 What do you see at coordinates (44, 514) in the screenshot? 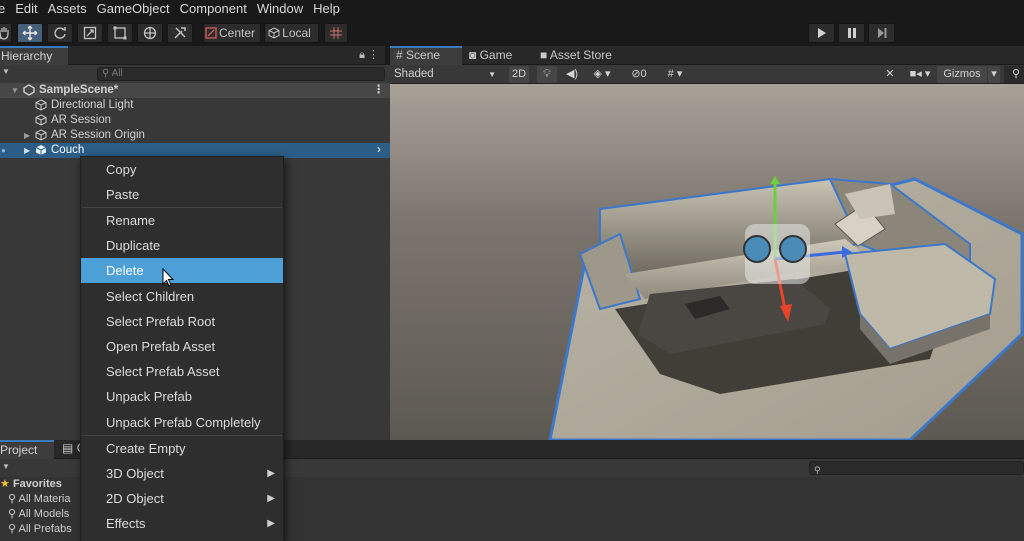
I see `item-label: All Models` at bounding box center [44, 514].